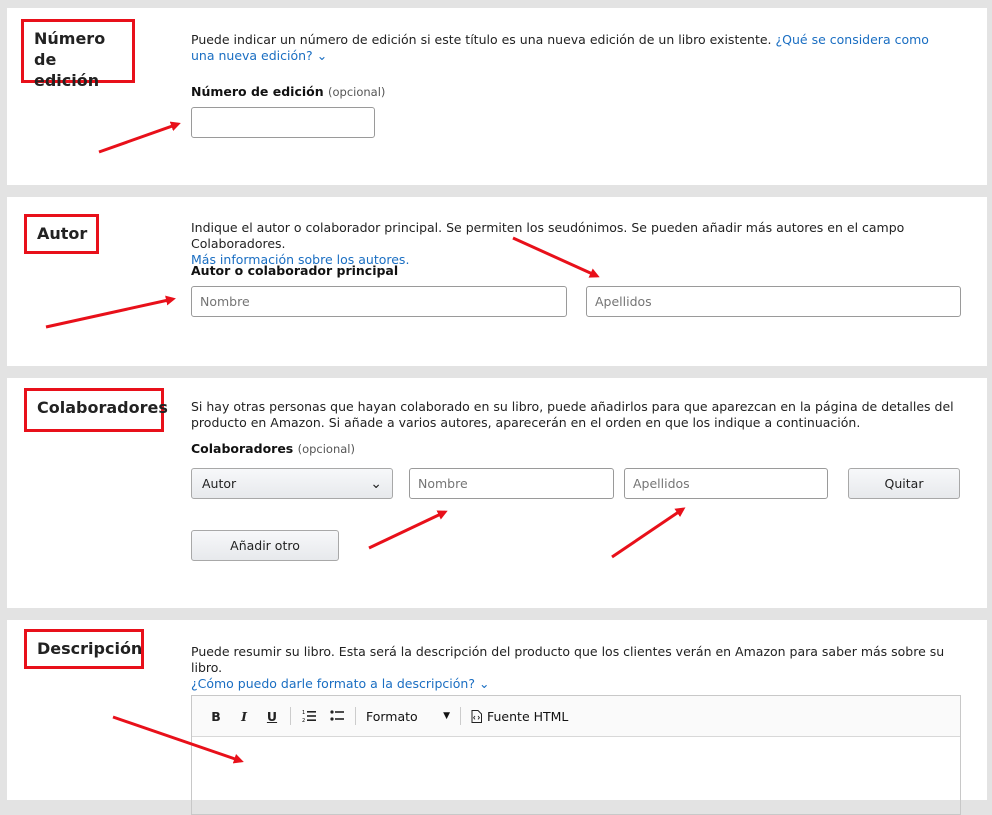 The image size is (992, 815). What do you see at coordinates (283, 122) in the screenshot?
I see `edition-number-input` at bounding box center [283, 122].